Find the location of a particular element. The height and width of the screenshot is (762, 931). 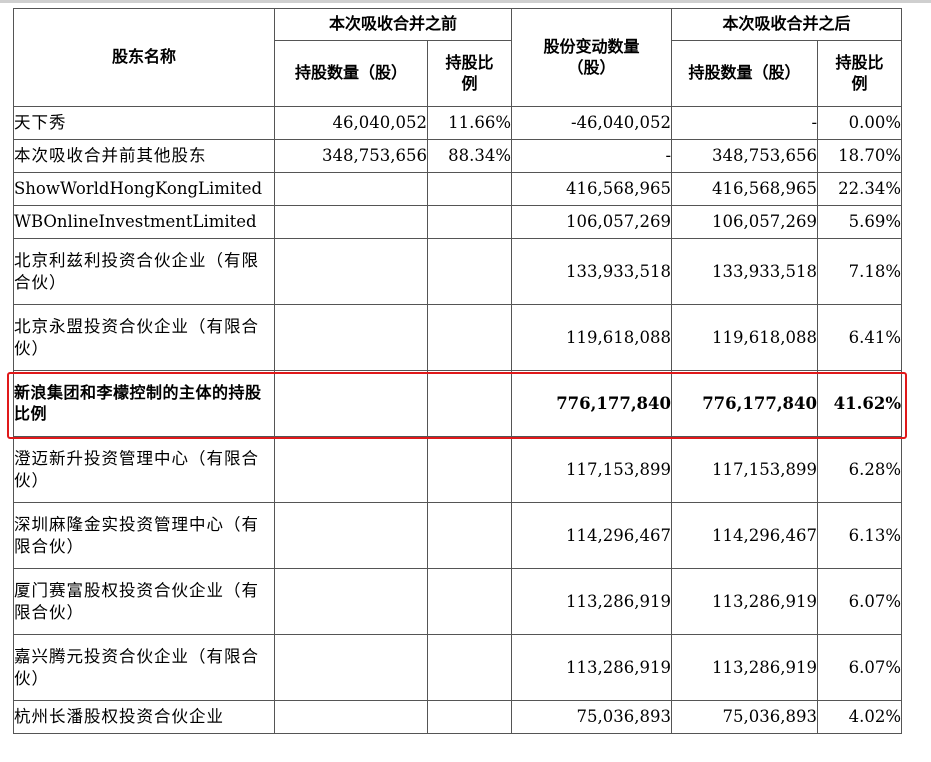

after-shares: 776,177,840 is located at coordinates (745, 403).